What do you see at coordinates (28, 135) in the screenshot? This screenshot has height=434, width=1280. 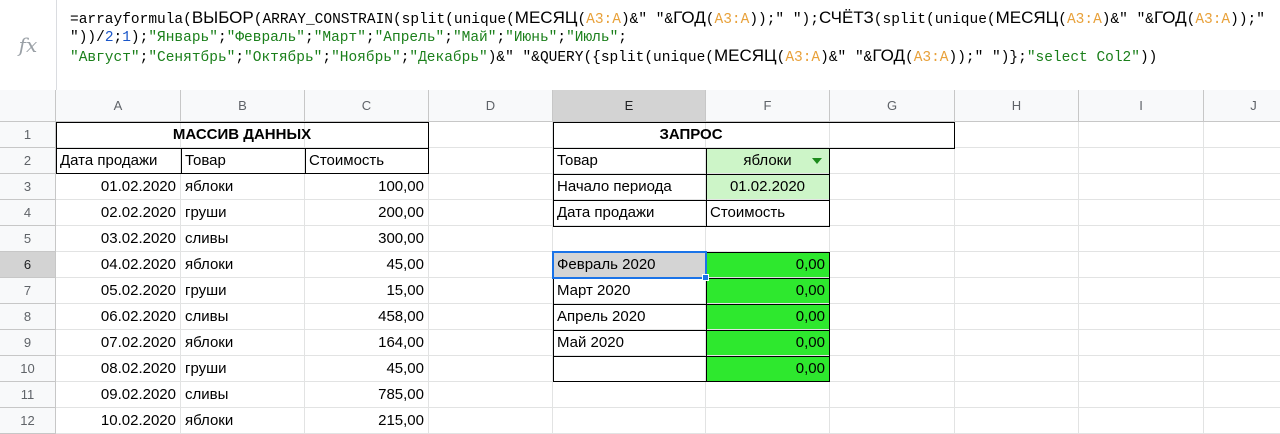 I see `row-header-1: 1` at bounding box center [28, 135].